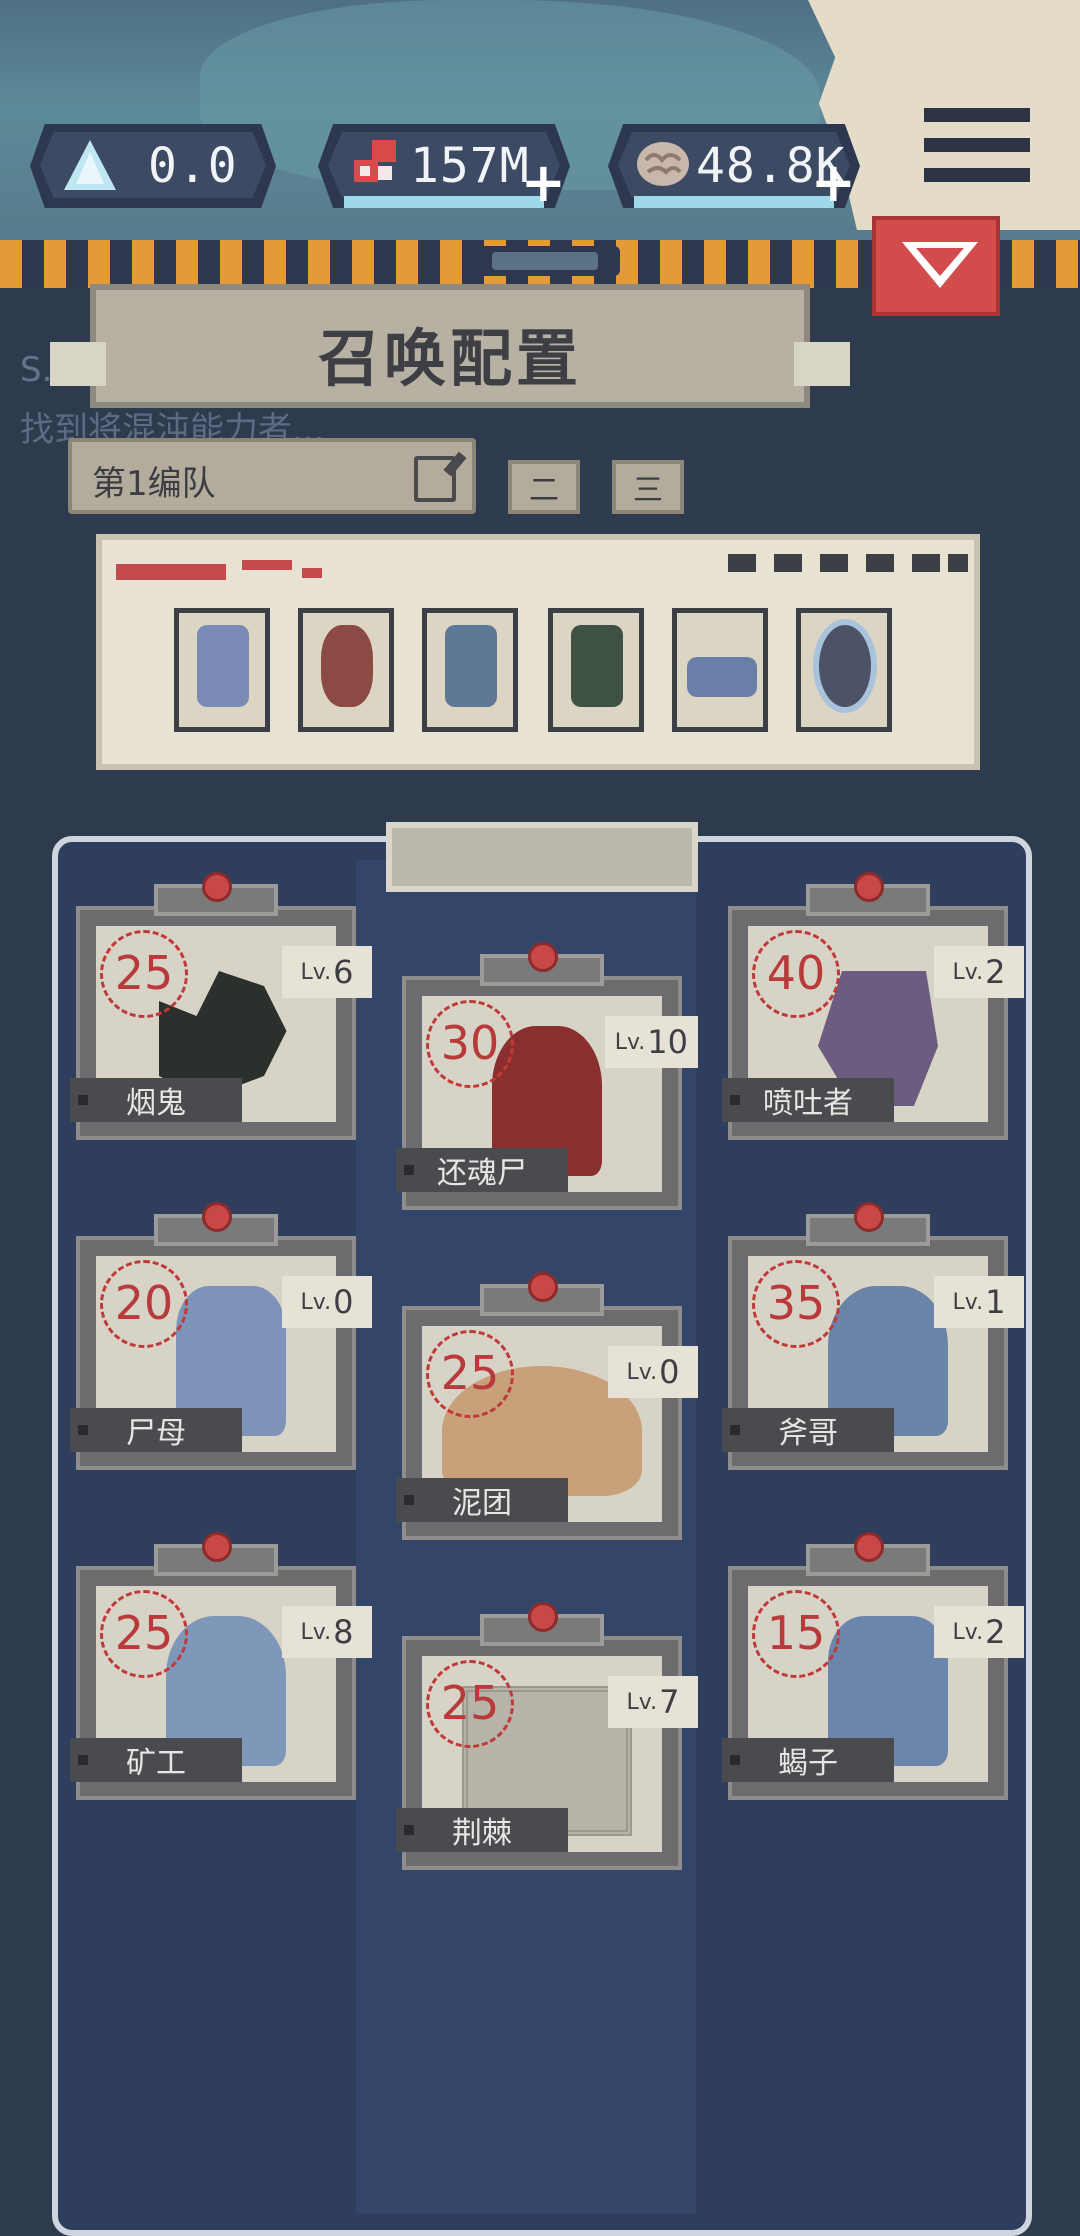 This screenshot has height=2236, width=1080. What do you see at coordinates (544, 487) in the screenshot?
I see `team-tab-2: 二` at bounding box center [544, 487].